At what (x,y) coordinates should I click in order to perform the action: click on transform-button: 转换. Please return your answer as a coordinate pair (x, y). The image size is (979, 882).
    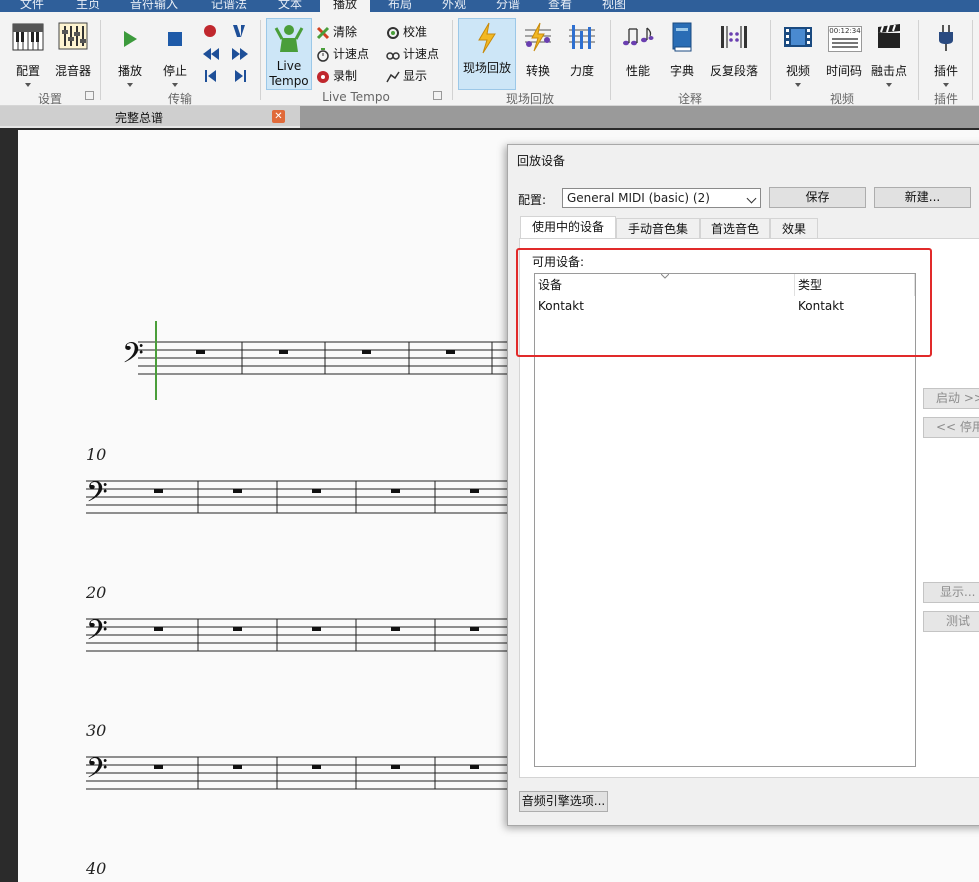
    Looking at the image, I should click on (538, 52).